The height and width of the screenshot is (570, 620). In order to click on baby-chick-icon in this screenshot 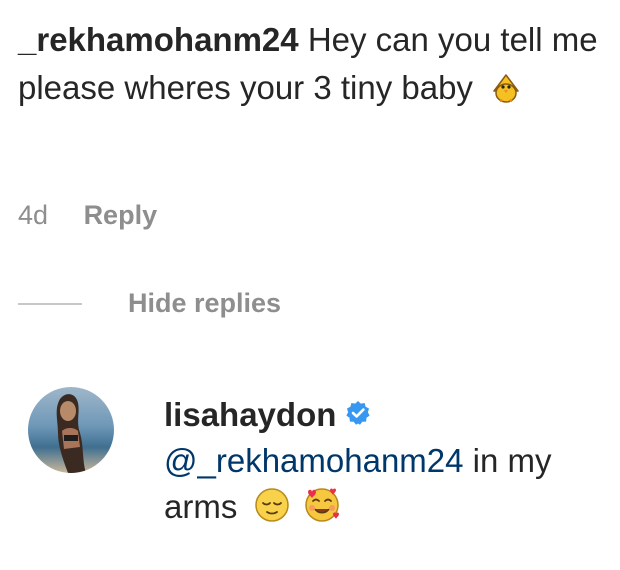, I will do `click(506, 93)`.